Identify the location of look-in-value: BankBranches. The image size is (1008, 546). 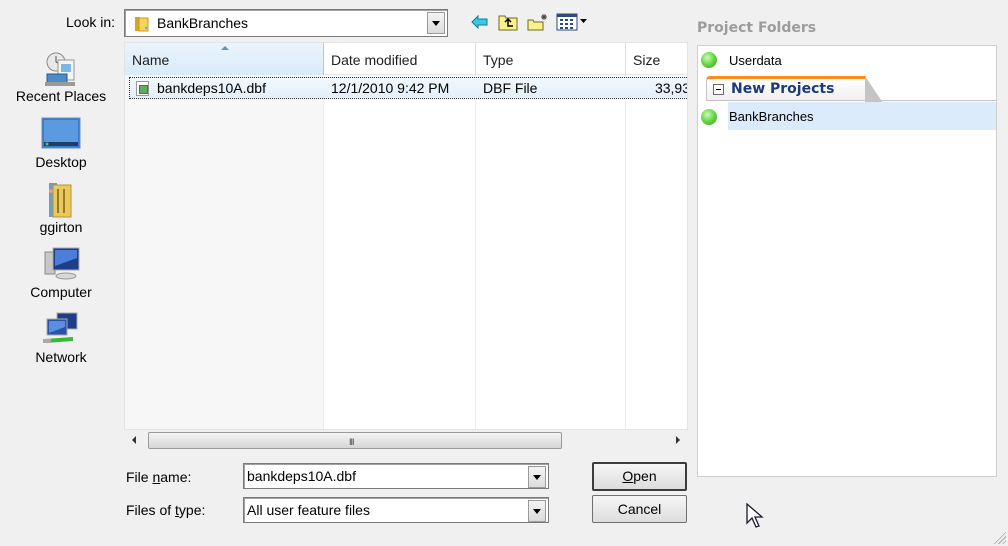
(203, 23).